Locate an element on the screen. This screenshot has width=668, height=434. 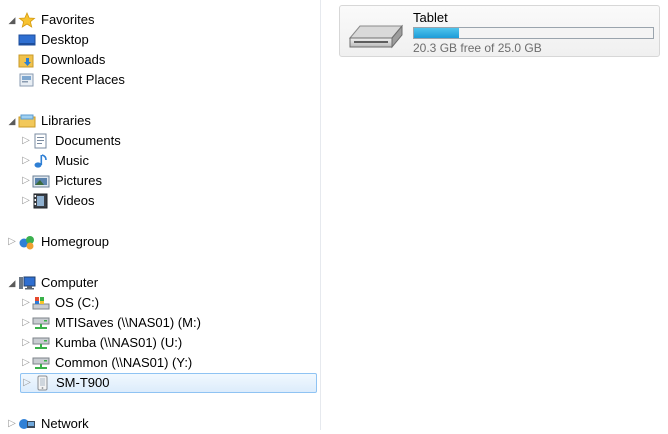
music-icon is located at coordinates (41, 161).